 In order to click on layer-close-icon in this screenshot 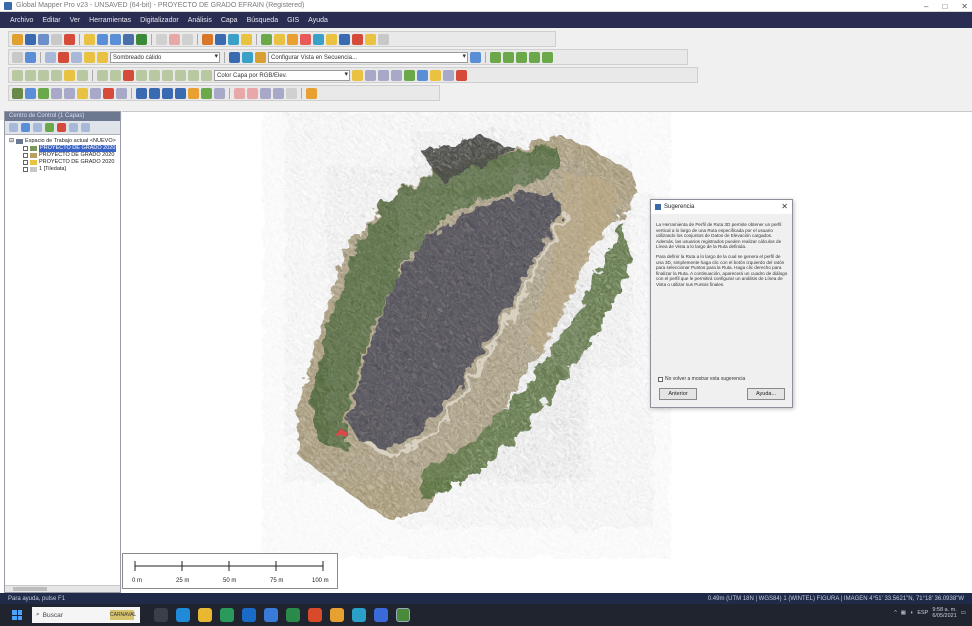, I will do `click(61, 127)`.